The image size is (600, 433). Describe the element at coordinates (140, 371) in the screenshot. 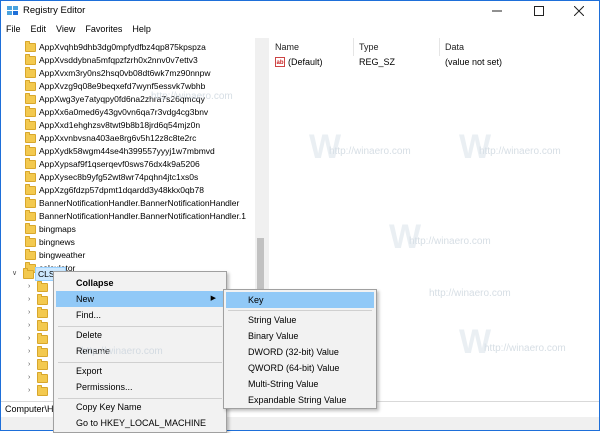

I see `ctx-export: Export` at that location.